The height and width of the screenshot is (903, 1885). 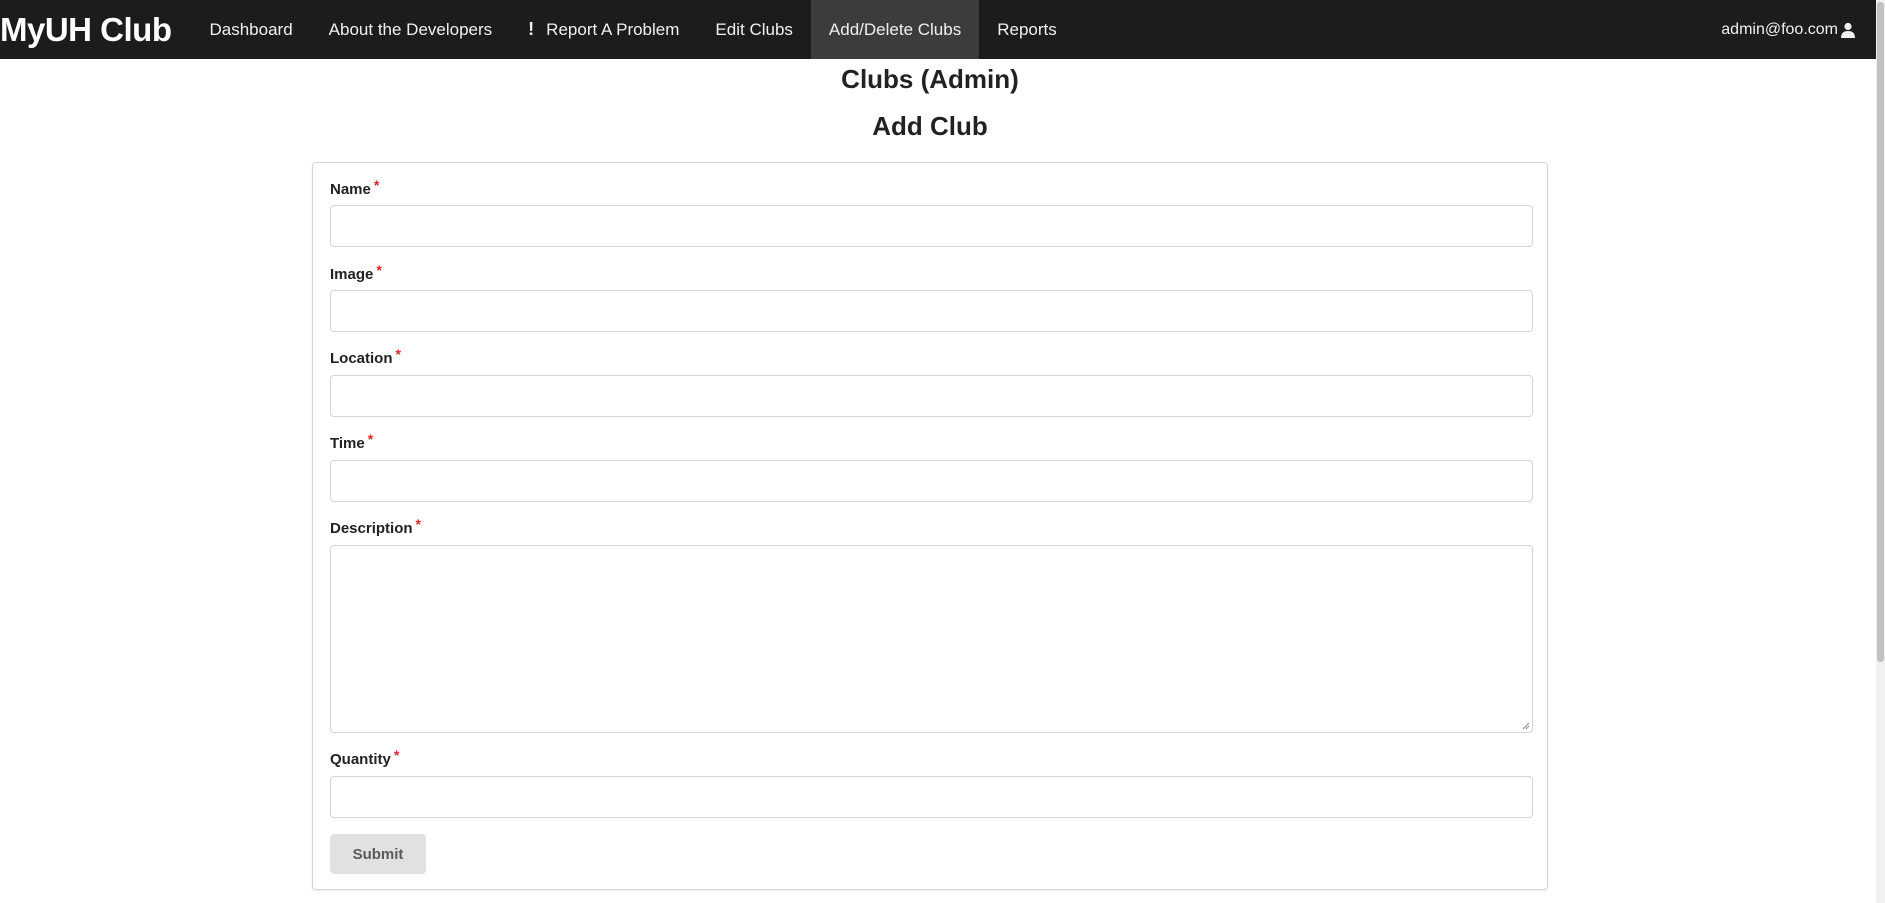 I want to click on nav-edit-clubs-label: Edit Clubs, so click(x=754, y=29).